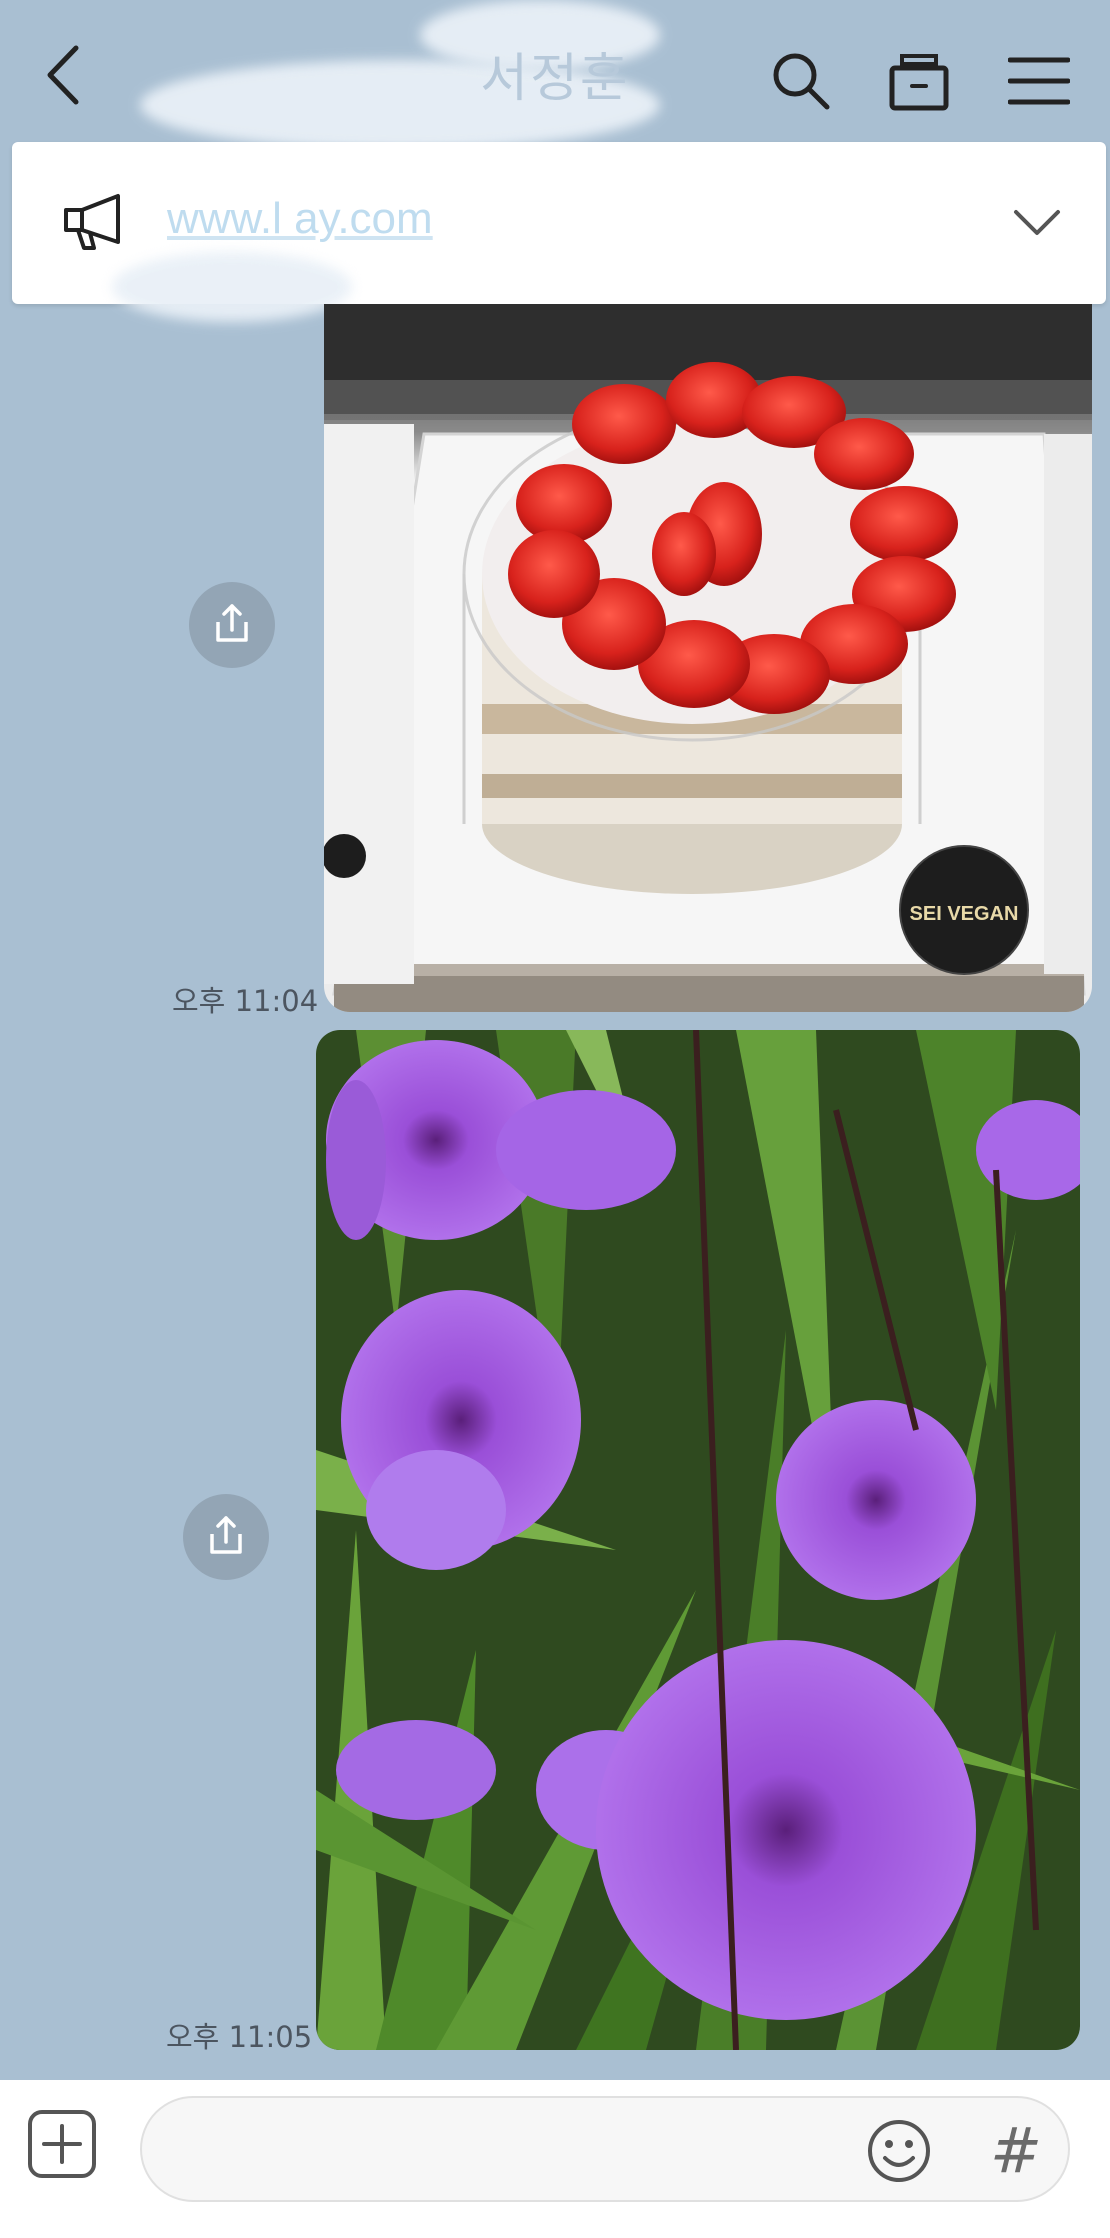  Describe the element at coordinates (62, 2144) in the screenshot. I see `plus-square-icon` at that location.